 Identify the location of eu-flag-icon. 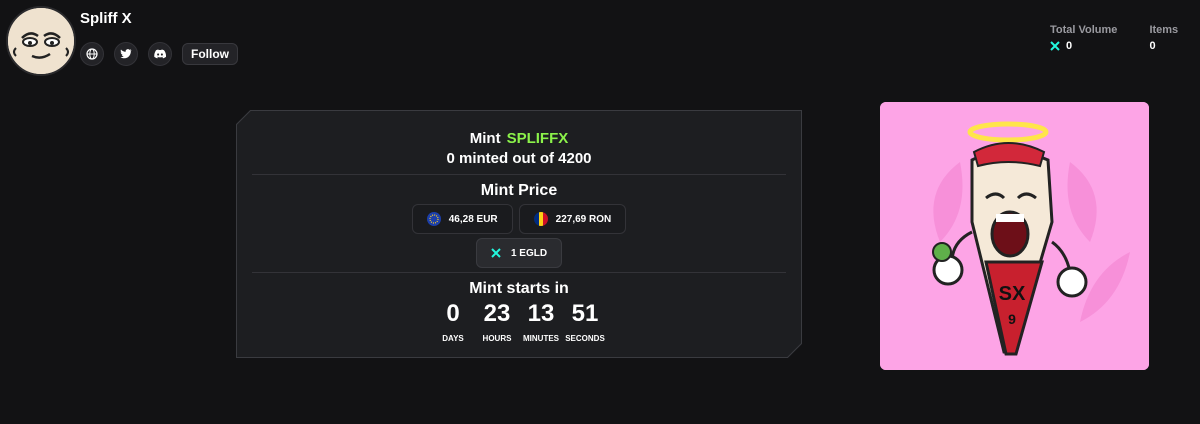
(434, 219).